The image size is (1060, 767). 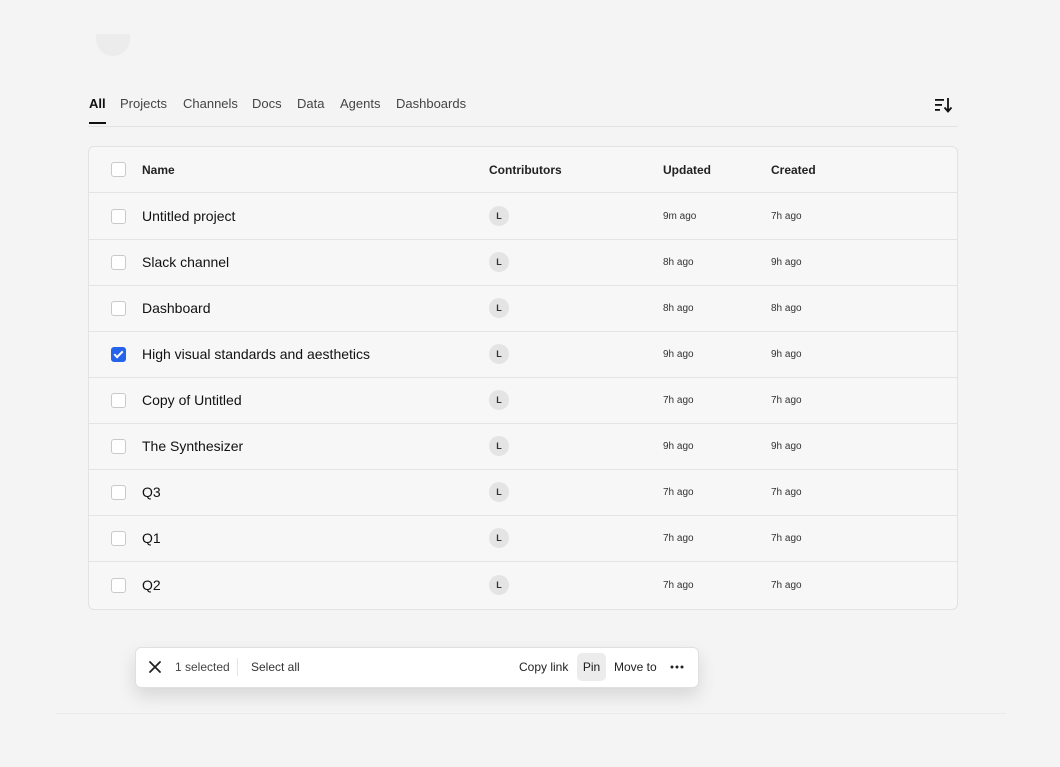 I want to click on table-row: Copy of Untitled L 7h ago 7h ago, so click(x=523, y=400).